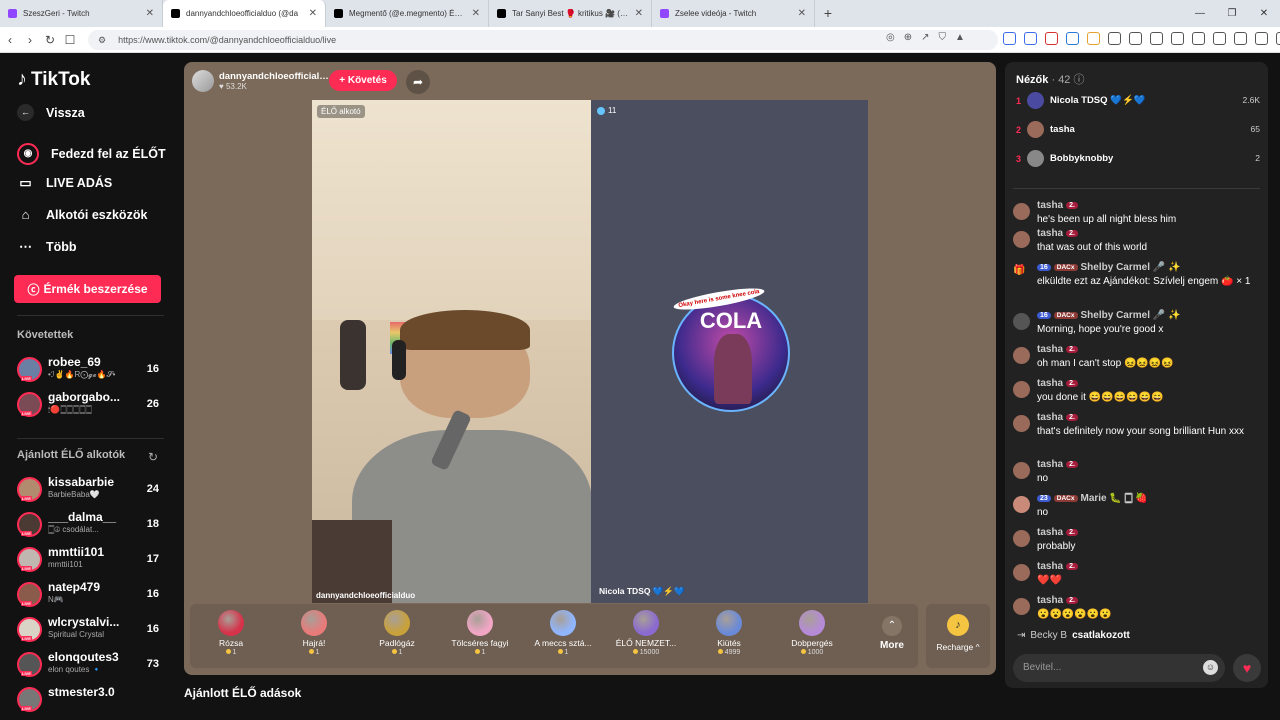 The width and height of the screenshot is (1280, 720). What do you see at coordinates (570, 13) in the screenshot?
I see `browser-tab: Tar Sanyi Best 🥊 kritikus 🎥 (@szop ✕` at bounding box center [570, 13].